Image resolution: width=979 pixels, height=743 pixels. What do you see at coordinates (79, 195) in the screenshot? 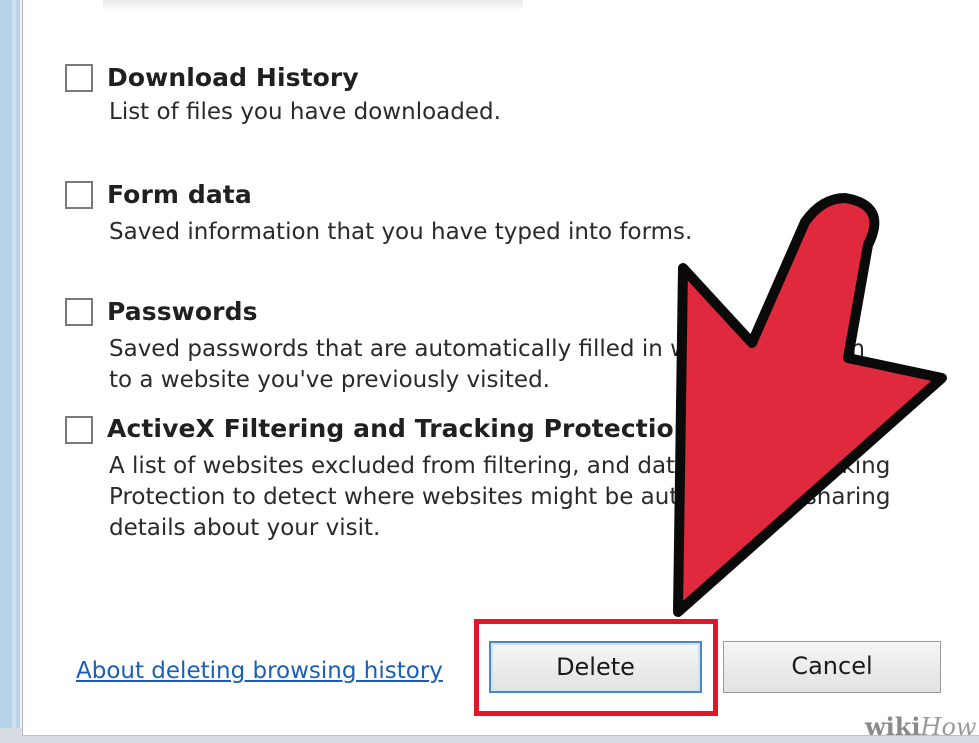
I see `form-data-checkbox` at bounding box center [79, 195].